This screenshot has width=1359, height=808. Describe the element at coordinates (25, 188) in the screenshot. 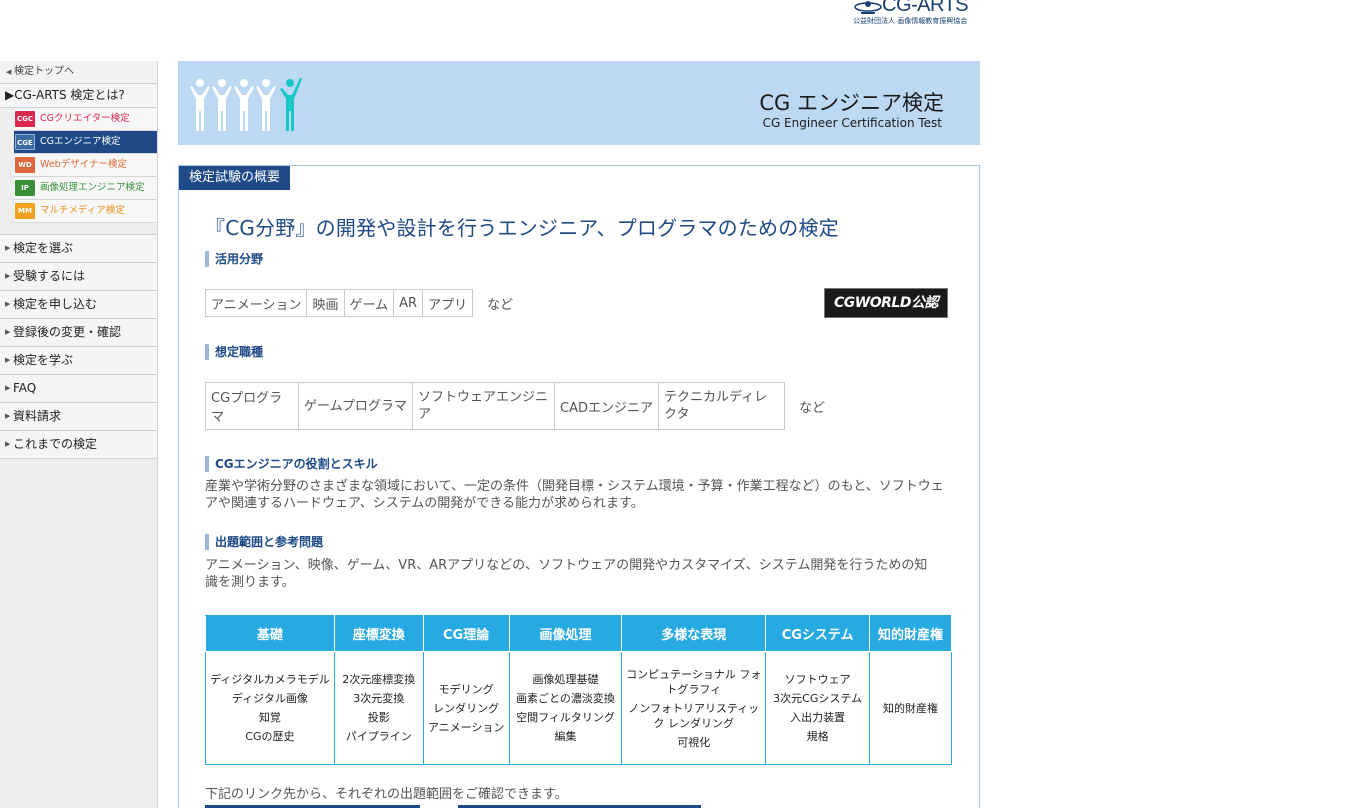

I see `ip-badge-icon: IP` at that location.